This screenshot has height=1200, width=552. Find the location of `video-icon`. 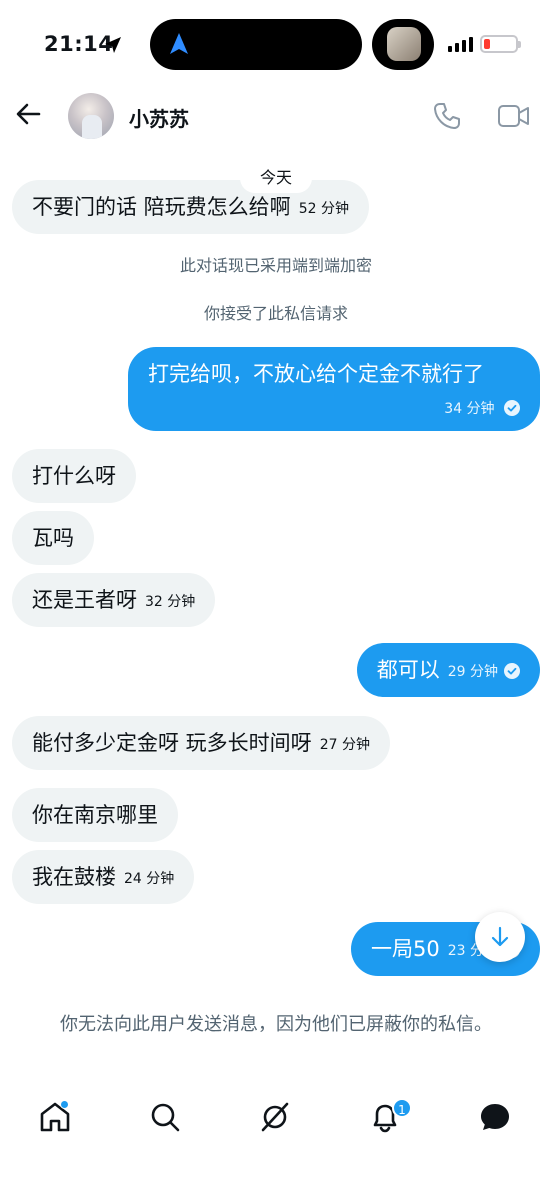

video-icon is located at coordinates (514, 116).